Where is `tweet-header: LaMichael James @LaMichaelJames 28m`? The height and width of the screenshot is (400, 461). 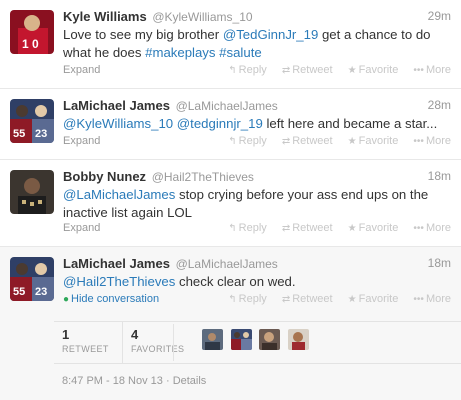
tweet-header: LaMichael James @LaMichaelJames 28m is located at coordinates (257, 107).